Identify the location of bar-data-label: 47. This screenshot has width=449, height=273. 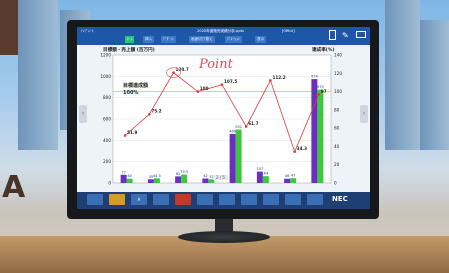
(293, 176).